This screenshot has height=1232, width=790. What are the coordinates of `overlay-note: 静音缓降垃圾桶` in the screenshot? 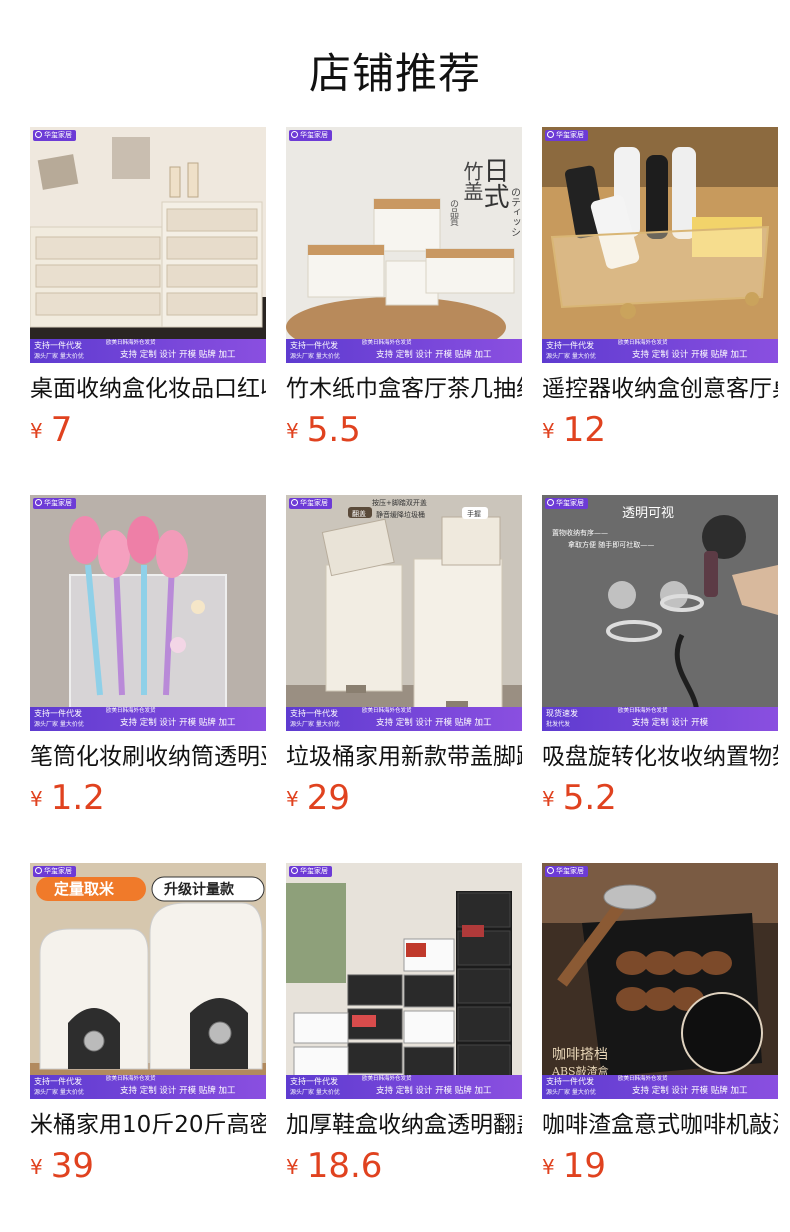 It's located at (400, 514).